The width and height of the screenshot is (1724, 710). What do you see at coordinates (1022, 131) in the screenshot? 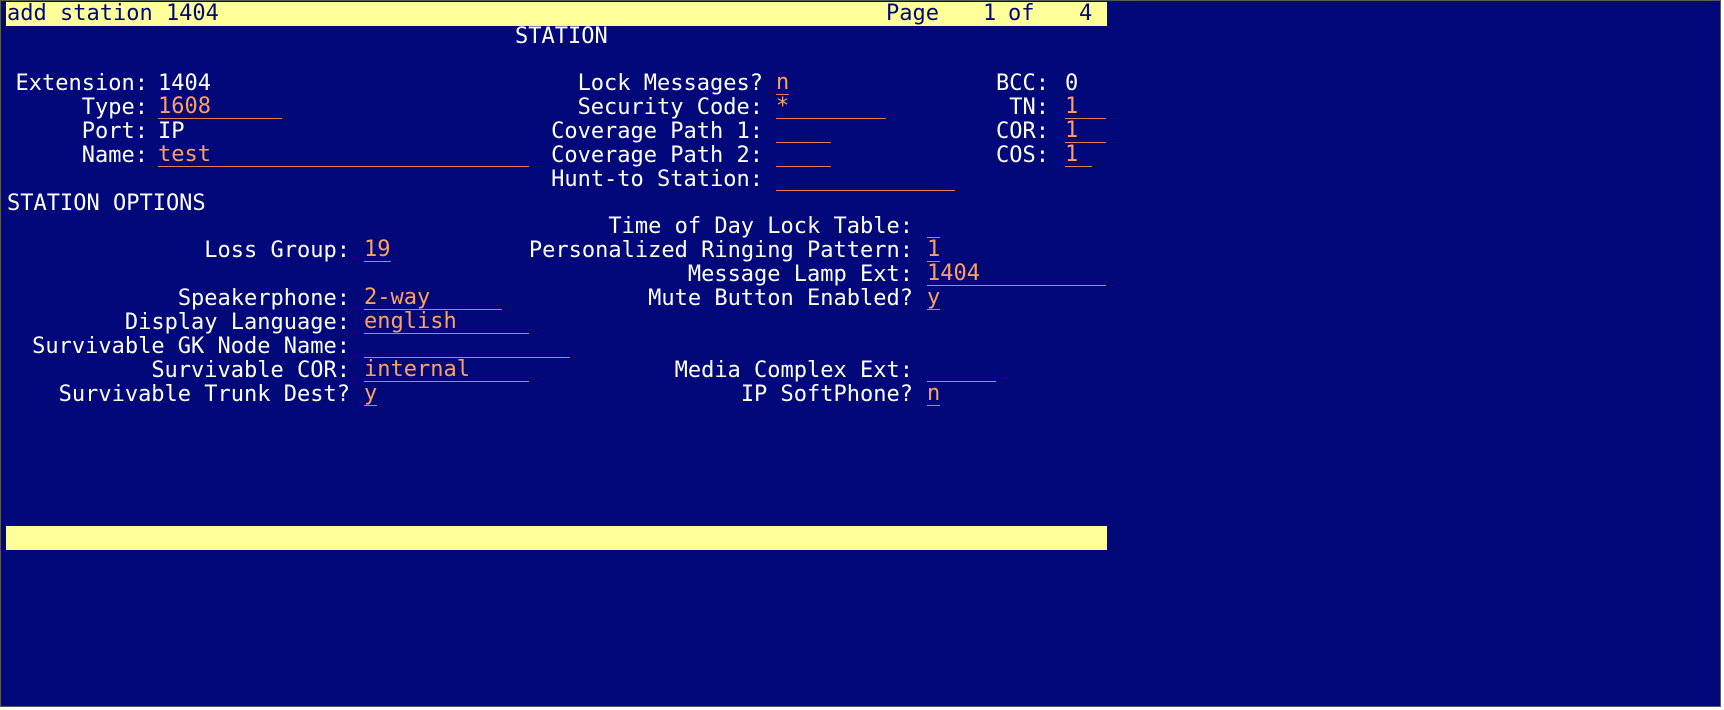
I see `cor-label: COR:` at bounding box center [1022, 131].